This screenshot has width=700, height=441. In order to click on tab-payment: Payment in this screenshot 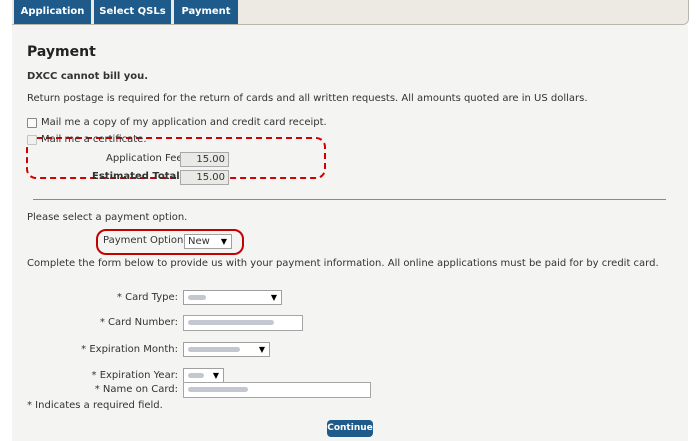, I will do `click(206, 12)`.